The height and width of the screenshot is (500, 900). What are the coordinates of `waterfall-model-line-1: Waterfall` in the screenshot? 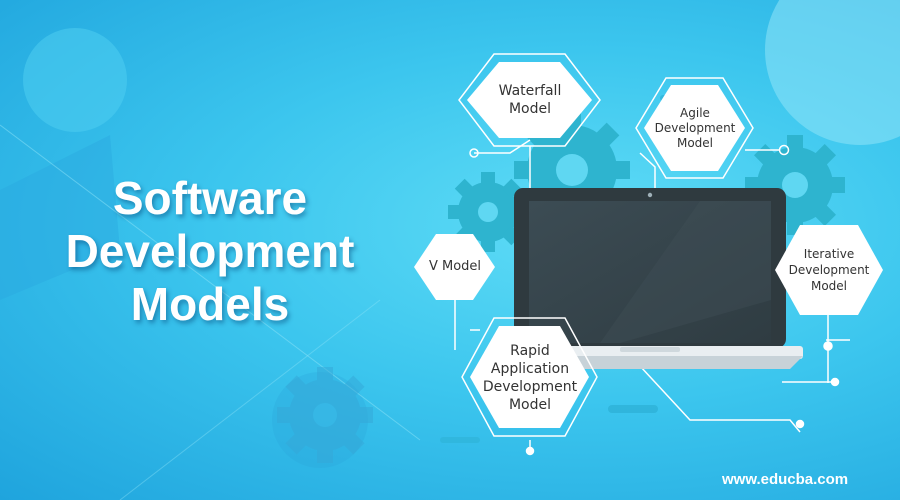 It's located at (530, 91).